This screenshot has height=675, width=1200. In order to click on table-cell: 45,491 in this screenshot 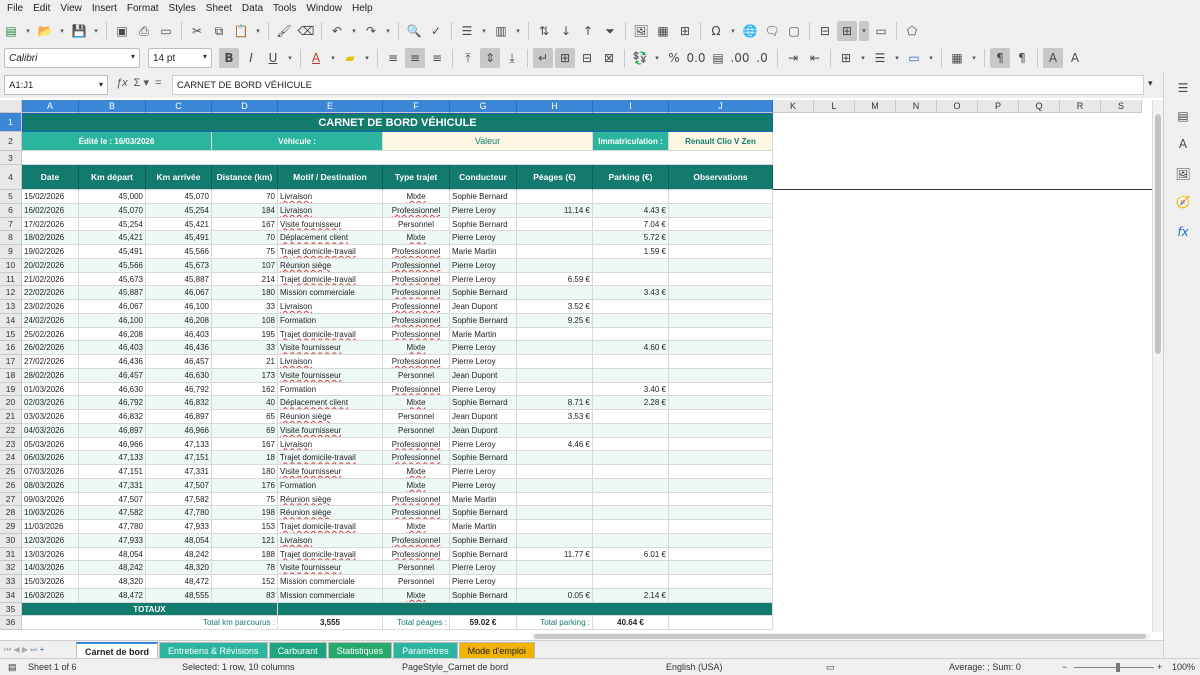, I will do `click(112, 252)`.